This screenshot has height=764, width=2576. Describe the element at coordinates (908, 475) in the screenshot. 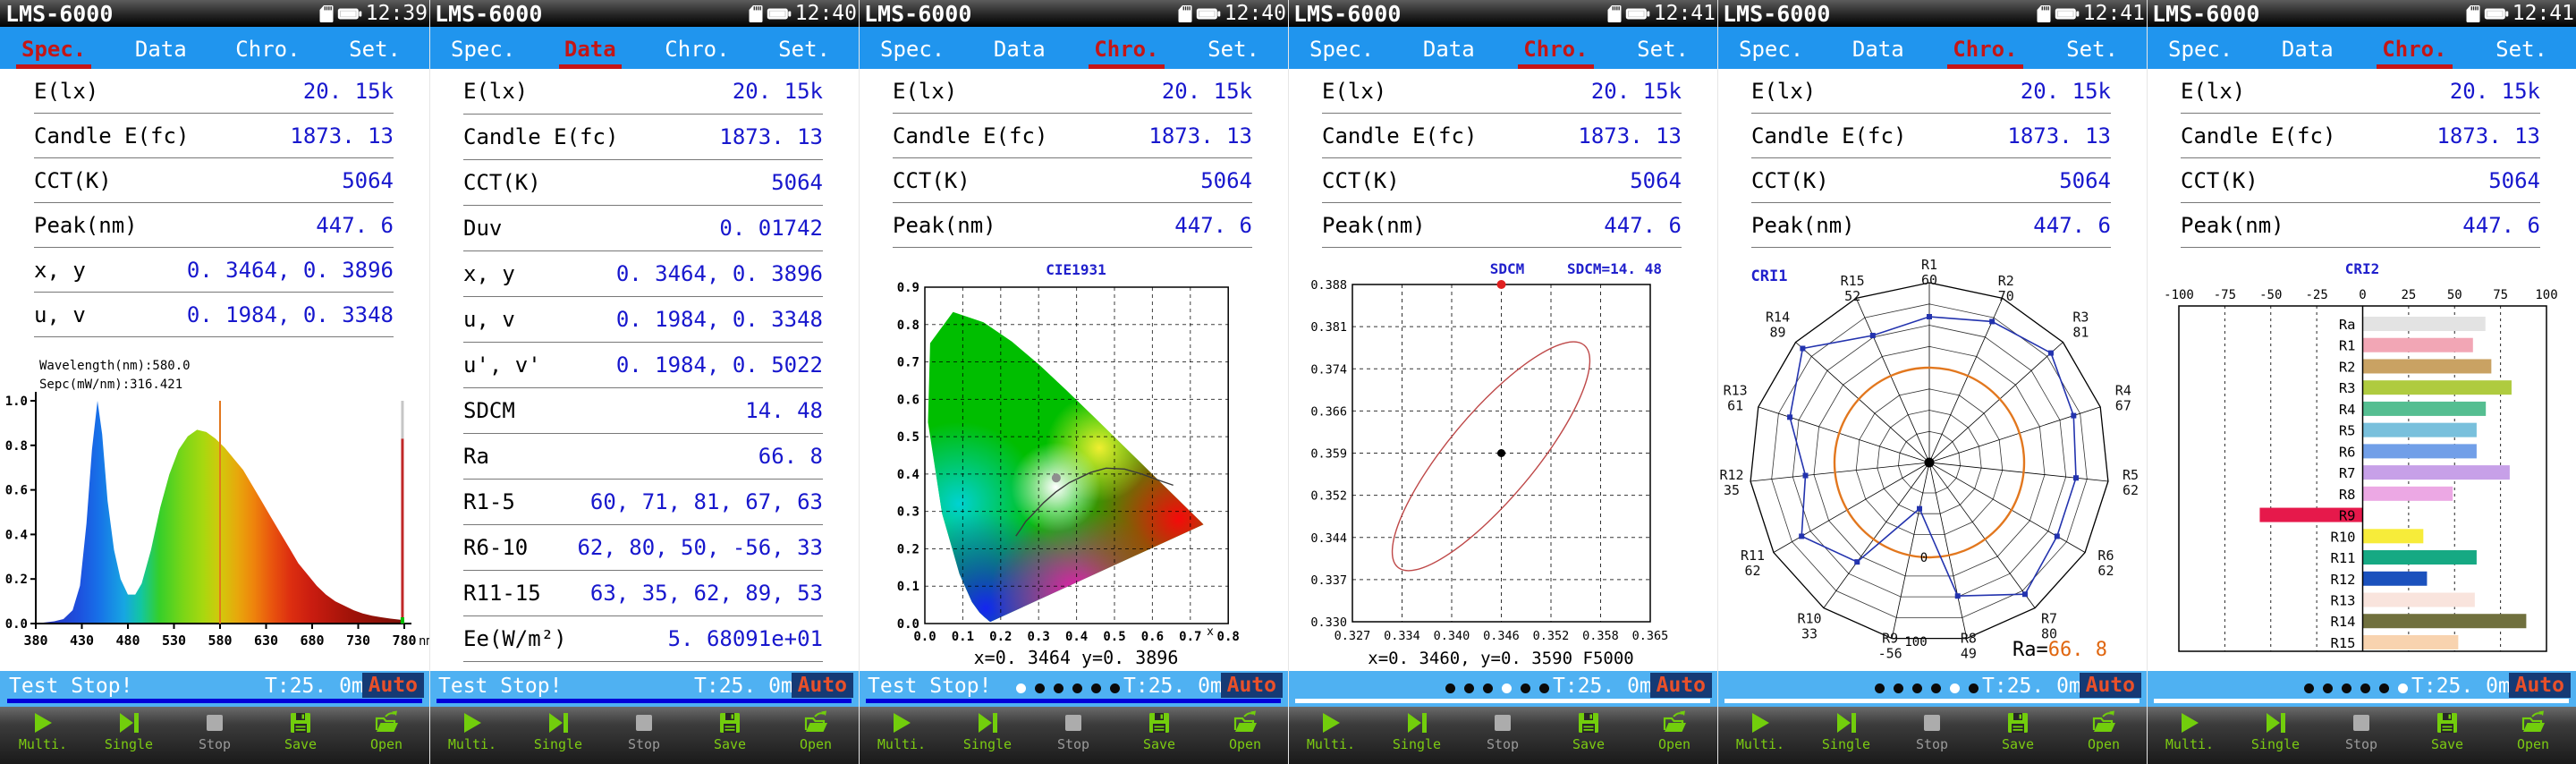

I see `cie-y-tick: 0.4` at that location.